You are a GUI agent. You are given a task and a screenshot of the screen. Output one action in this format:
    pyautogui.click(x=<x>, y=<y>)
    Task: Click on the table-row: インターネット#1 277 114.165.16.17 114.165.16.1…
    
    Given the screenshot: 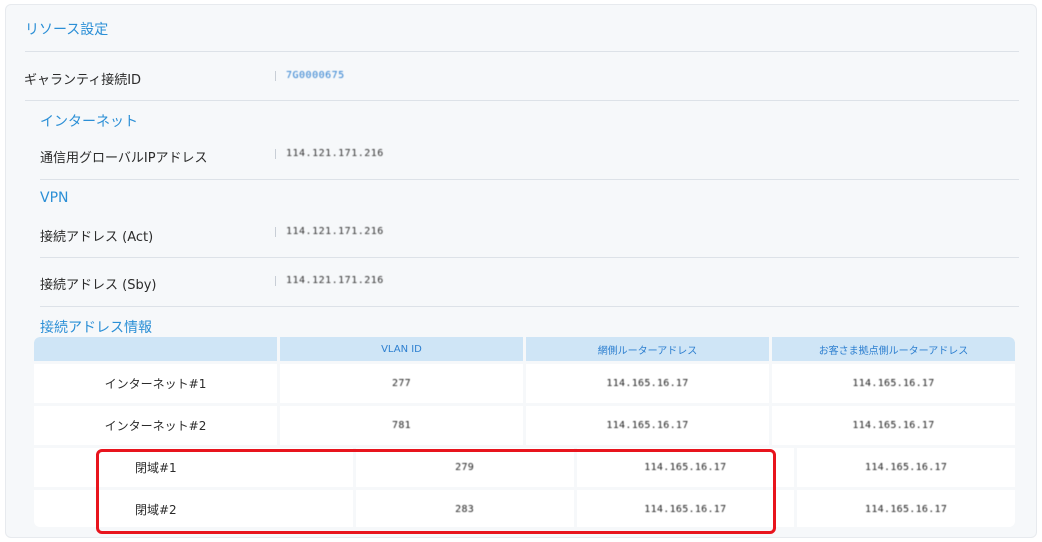 What is the action you would take?
    pyautogui.click(x=524, y=383)
    